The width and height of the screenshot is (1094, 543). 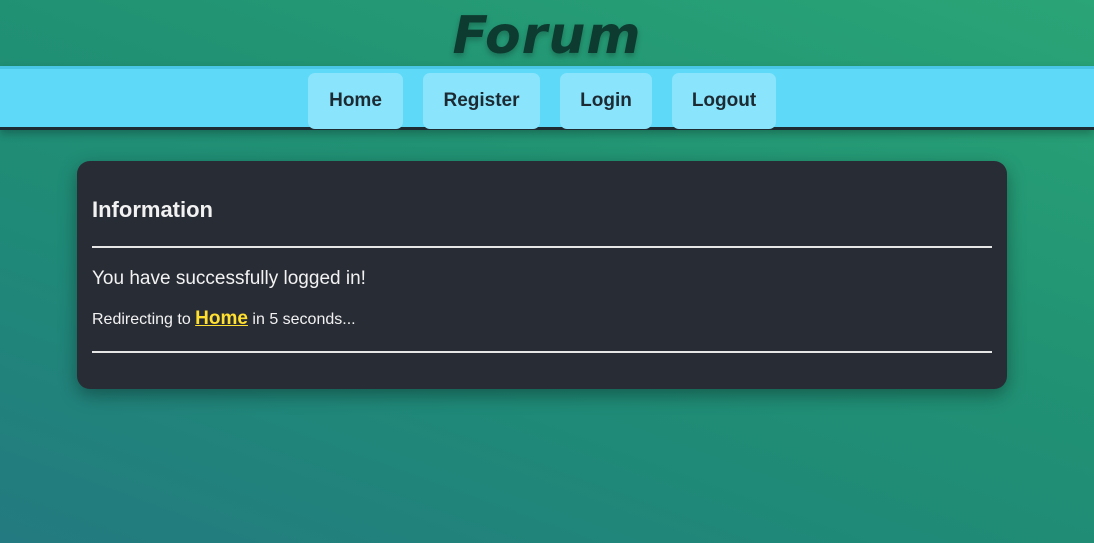 What do you see at coordinates (481, 101) in the screenshot?
I see `nav-register-button: Register` at bounding box center [481, 101].